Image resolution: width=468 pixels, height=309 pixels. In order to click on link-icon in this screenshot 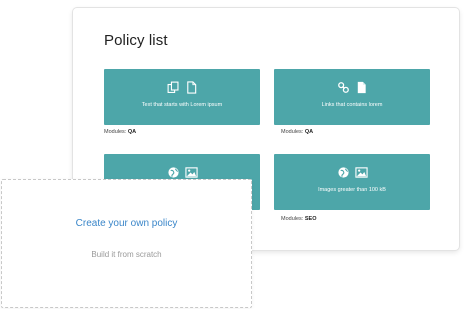, I will do `click(343, 87)`.